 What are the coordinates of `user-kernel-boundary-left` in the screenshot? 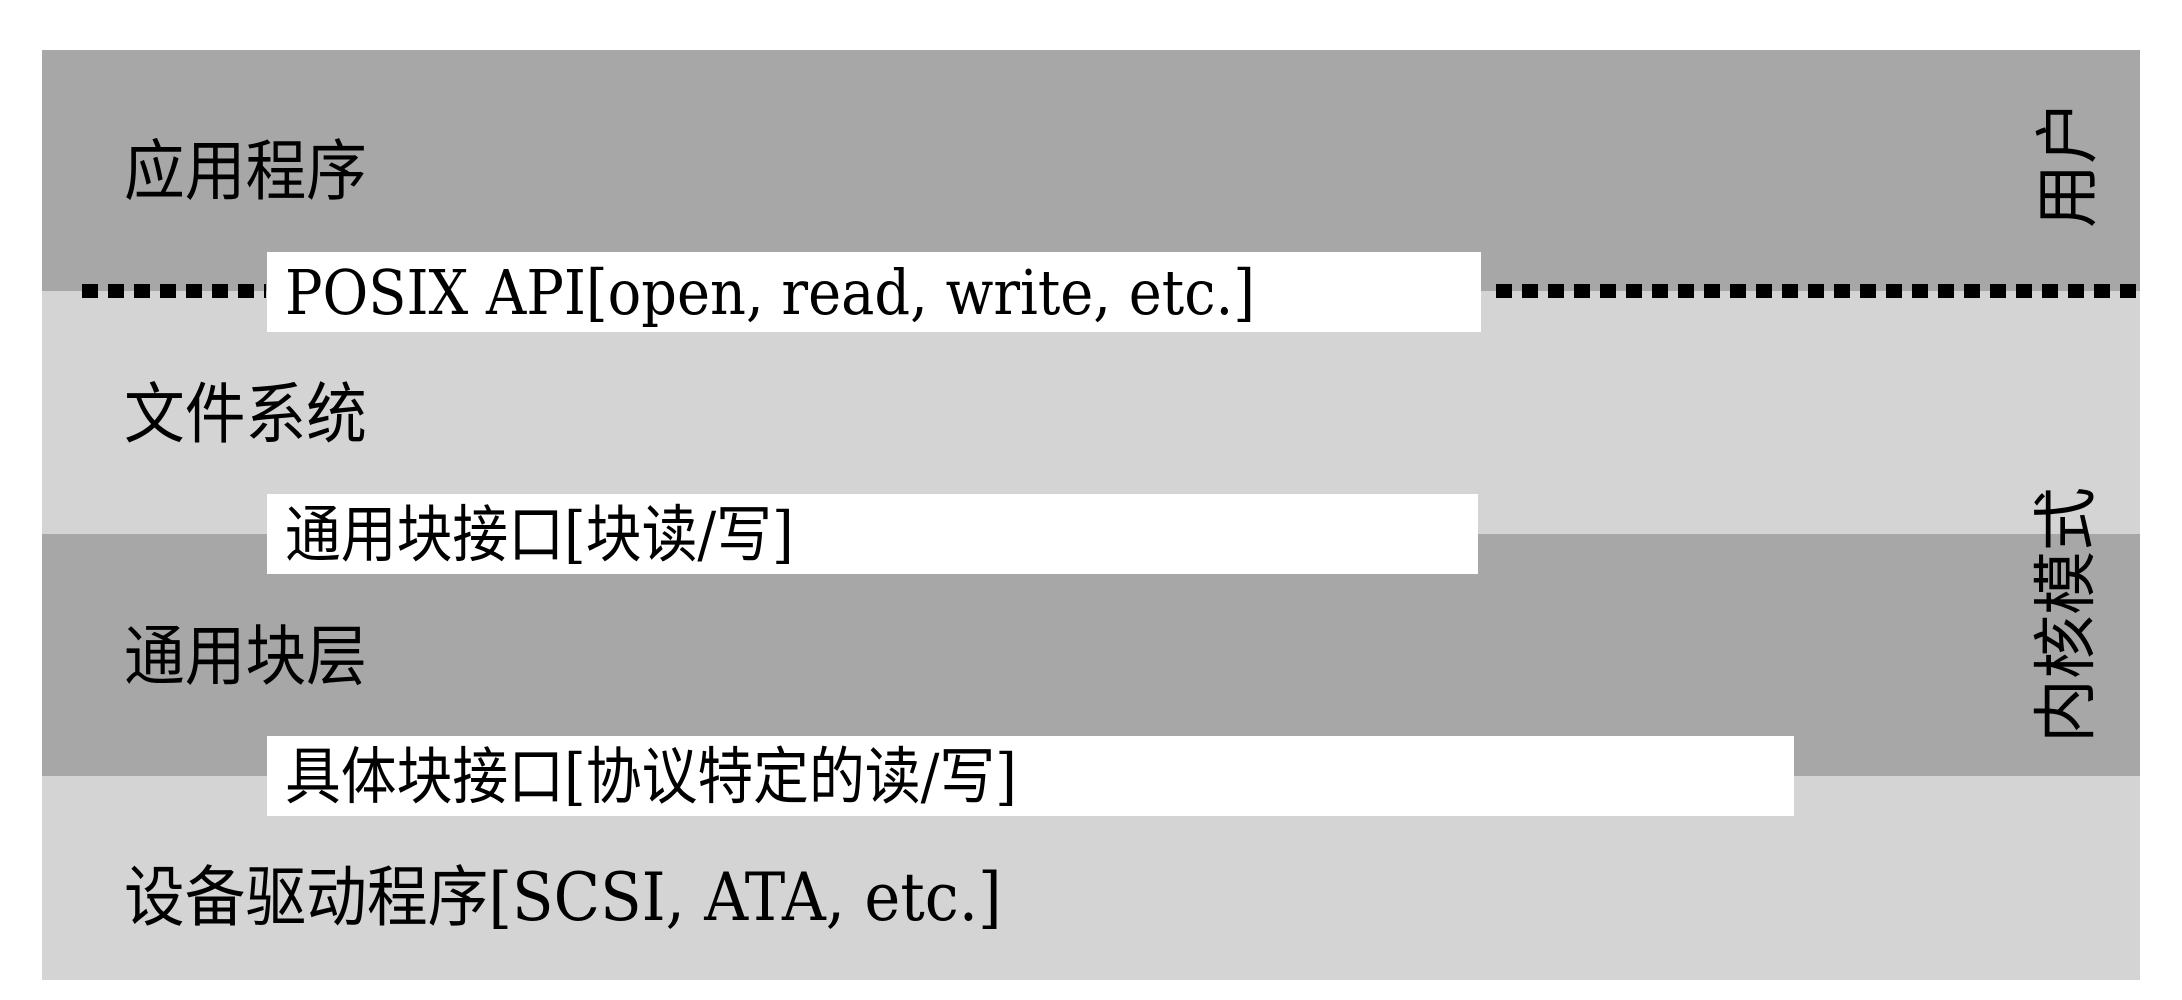 It's located at (174, 291).